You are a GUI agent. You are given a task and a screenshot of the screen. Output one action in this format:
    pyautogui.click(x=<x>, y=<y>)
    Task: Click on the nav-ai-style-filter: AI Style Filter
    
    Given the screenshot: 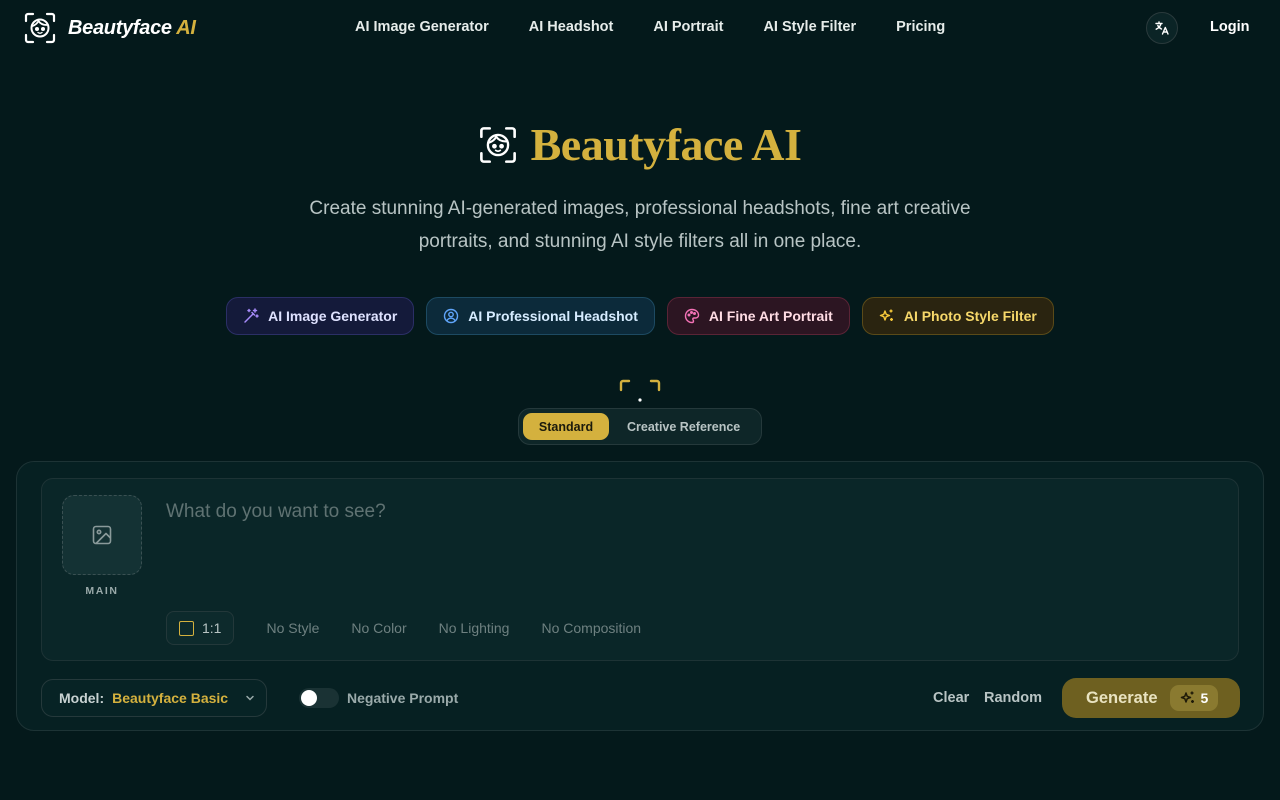 What is the action you would take?
    pyautogui.click(x=809, y=27)
    